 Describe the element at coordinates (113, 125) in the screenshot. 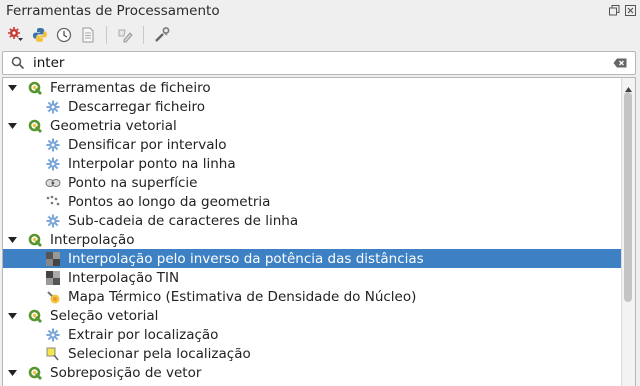

I see `tree-group-label: Geometria vetorial` at that location.